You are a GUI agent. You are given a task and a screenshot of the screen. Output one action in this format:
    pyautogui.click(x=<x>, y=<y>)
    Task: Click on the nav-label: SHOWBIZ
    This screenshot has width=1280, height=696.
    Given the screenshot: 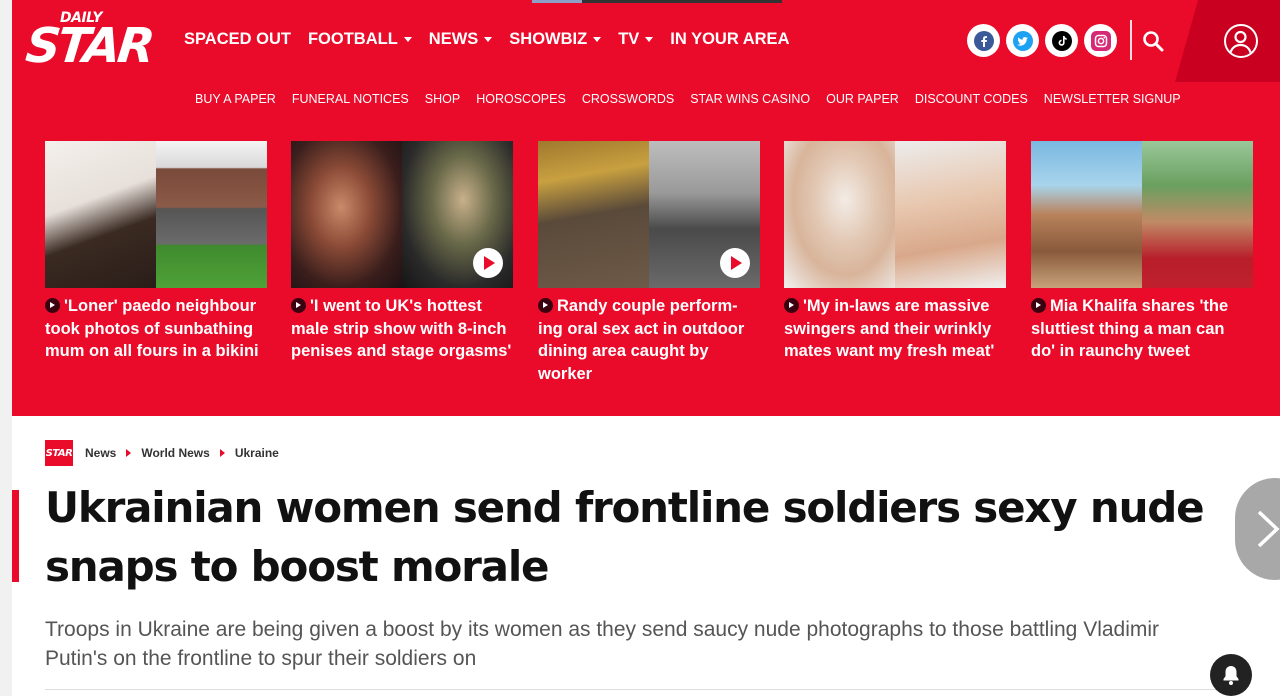 What is the action you would take?
    pyautogui.click(x=548, y=39)
    